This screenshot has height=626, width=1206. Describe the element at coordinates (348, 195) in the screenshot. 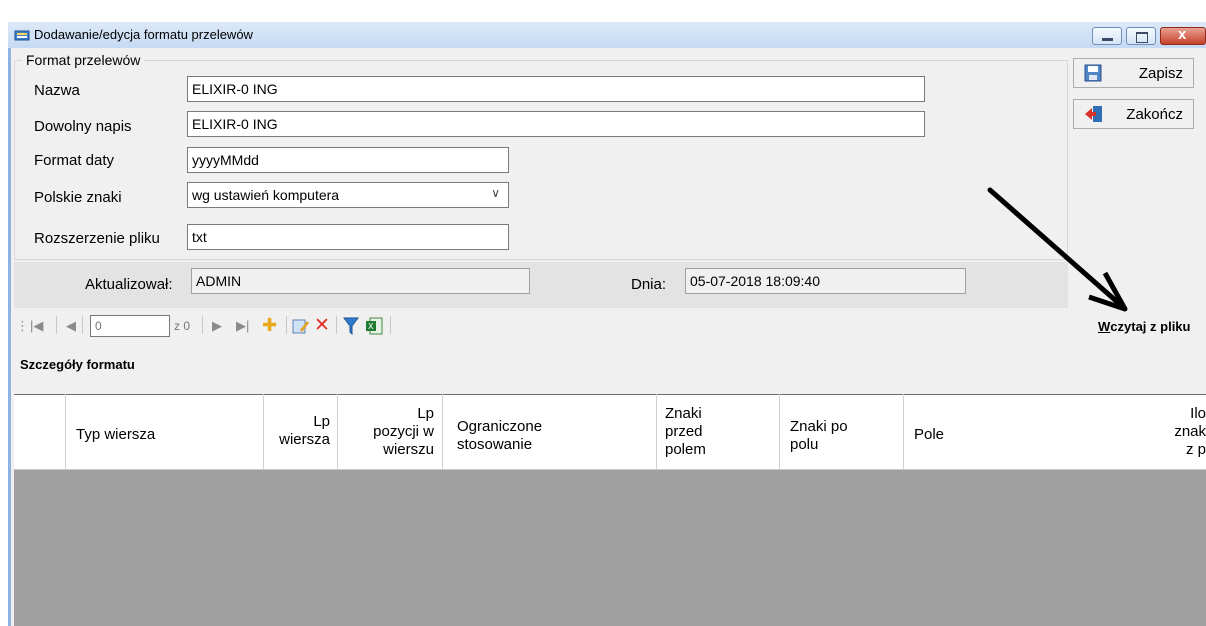

I see `polskie-znaki-select: wg ustawień komputera ∨` at that location.